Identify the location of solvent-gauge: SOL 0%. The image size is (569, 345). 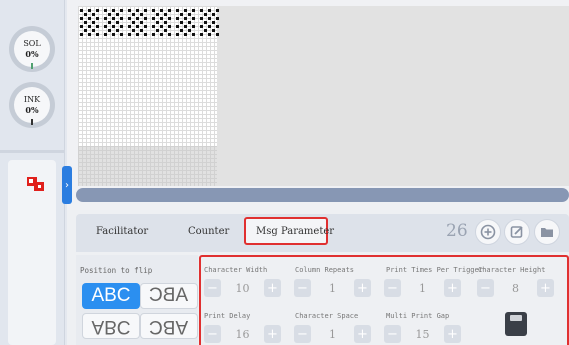
(32, 49).